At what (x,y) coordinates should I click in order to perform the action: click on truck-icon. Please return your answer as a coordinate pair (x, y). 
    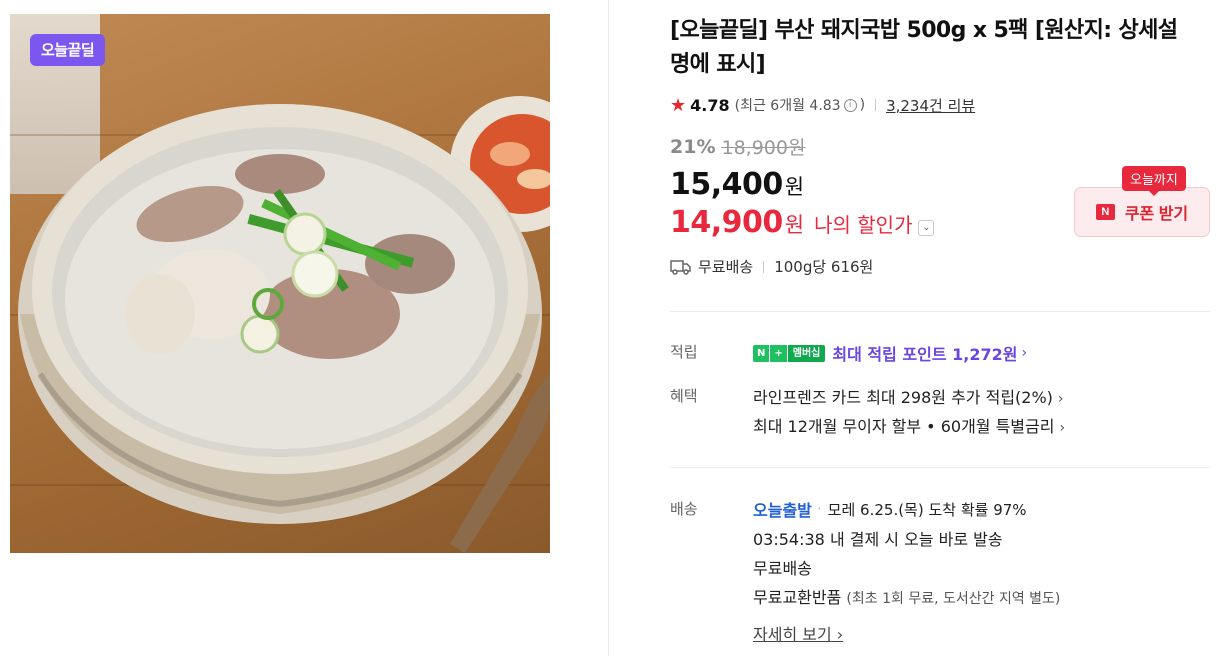
    Looking at the image, I should click on (680, 267).